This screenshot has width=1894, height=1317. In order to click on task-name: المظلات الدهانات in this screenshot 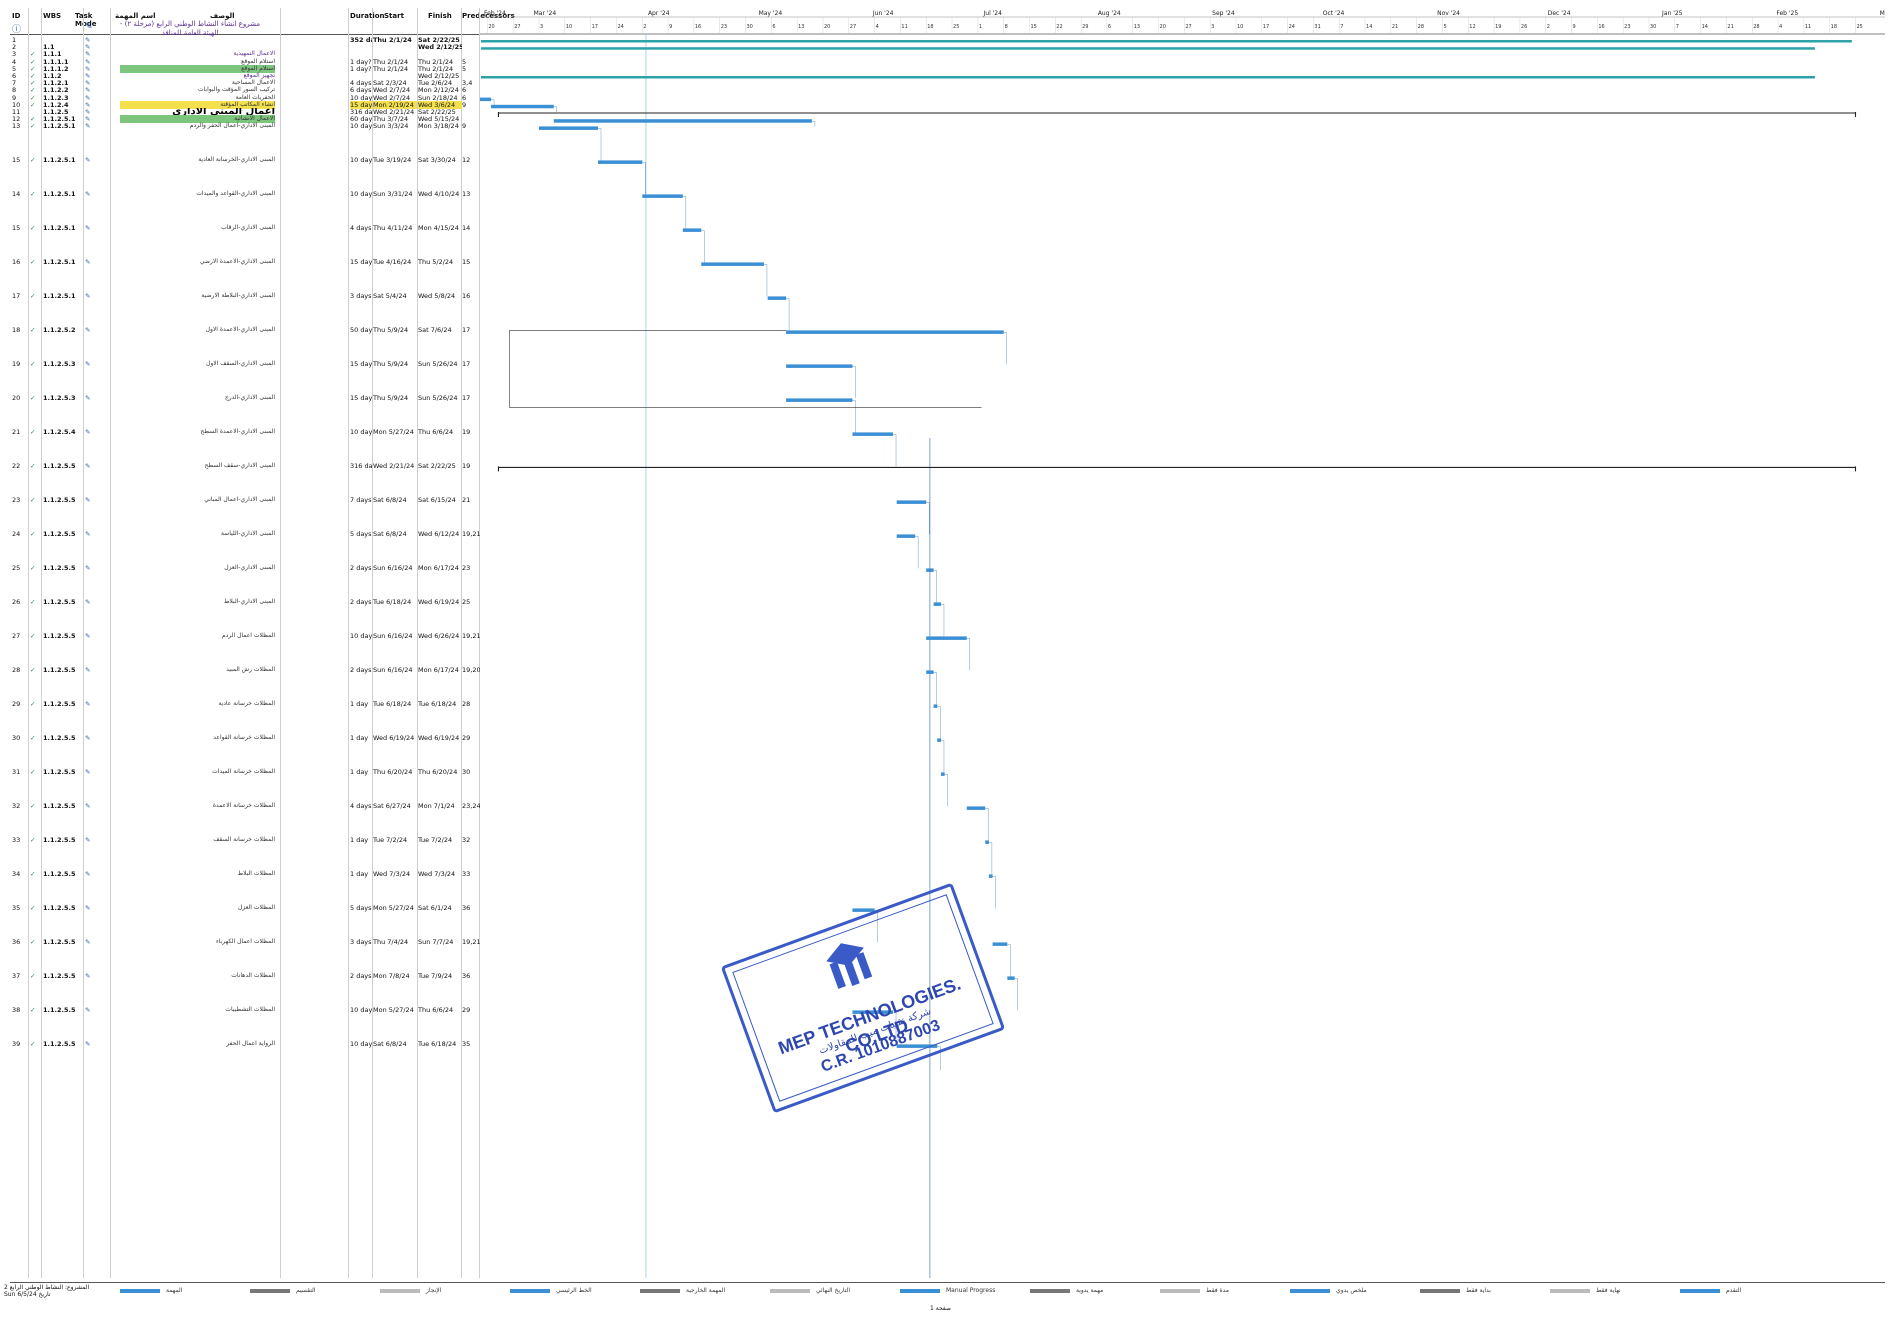, I will do `click(253, 976)`.